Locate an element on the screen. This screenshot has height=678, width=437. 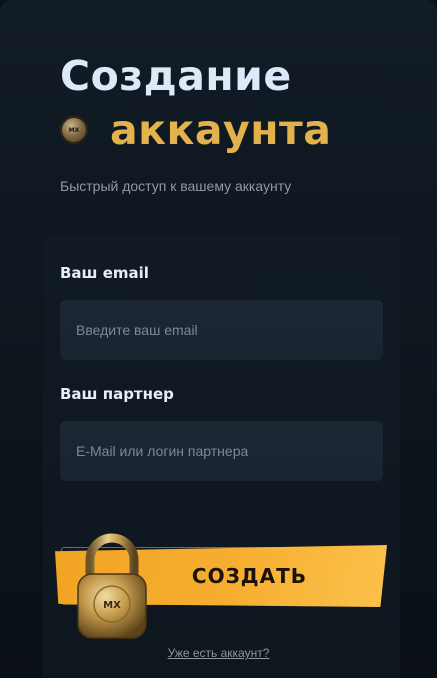
page-title-line1: Создание is located at coordinates (176, 76).